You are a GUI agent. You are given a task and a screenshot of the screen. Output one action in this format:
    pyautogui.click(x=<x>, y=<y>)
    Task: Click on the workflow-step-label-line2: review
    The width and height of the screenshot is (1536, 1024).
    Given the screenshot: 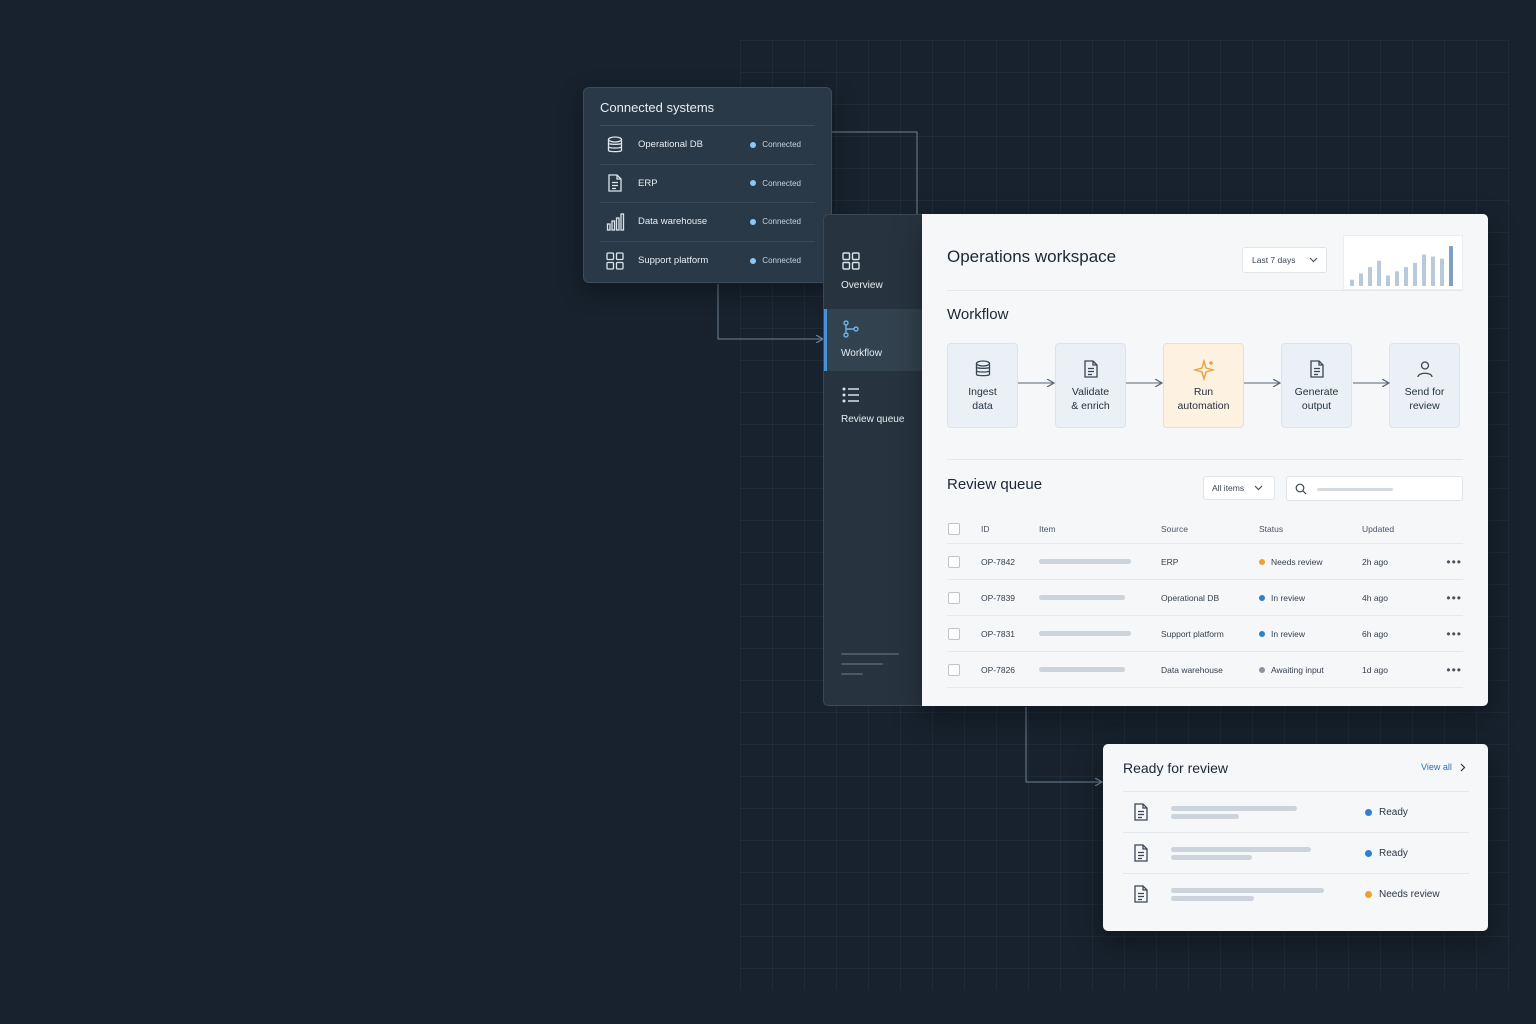 What is the action you would take?
    pyautogui.click(x=1424, y=406)
    